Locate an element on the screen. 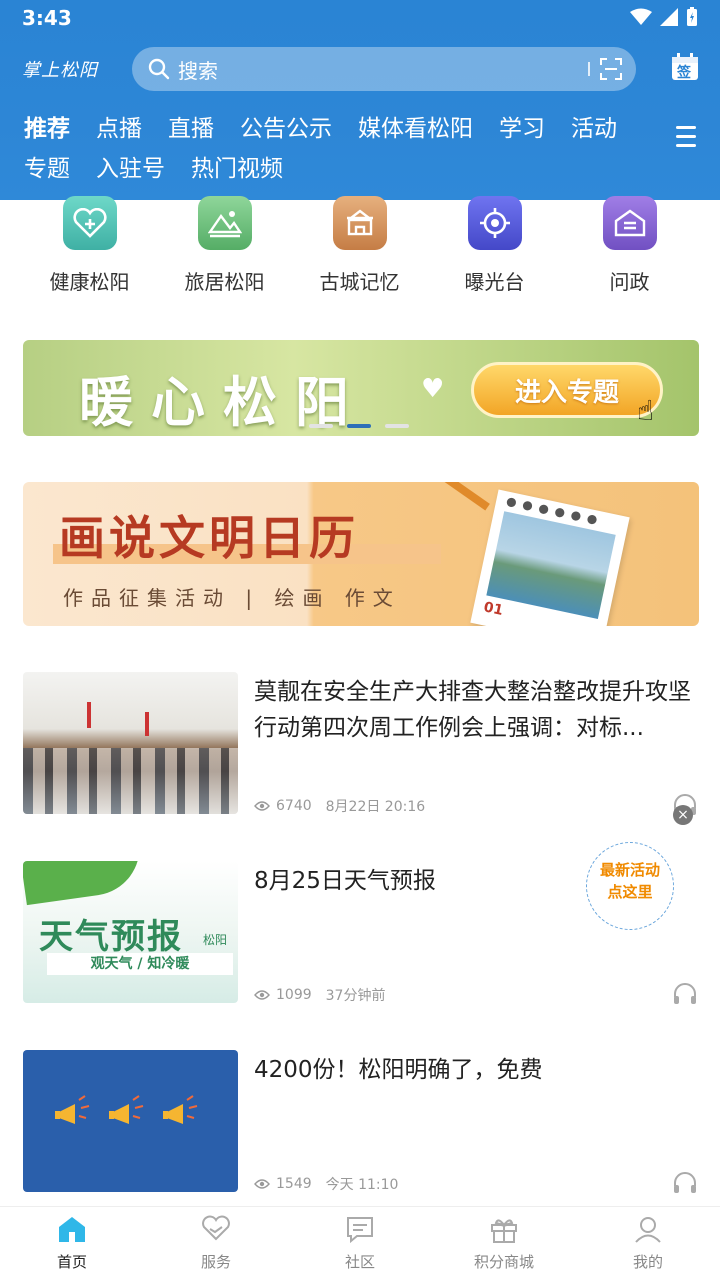 This screenshot has height=1280, width=720. tab-activity: 活动 is located at coordinates (594, 129).